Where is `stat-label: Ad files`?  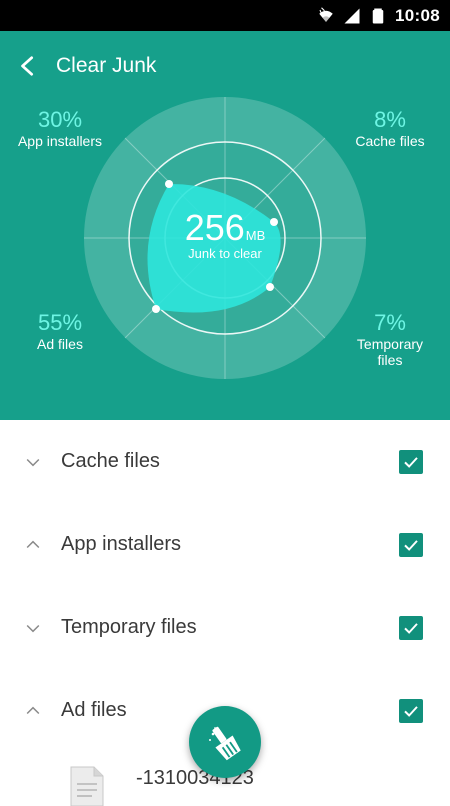 stat-label: Ad files is located at coordinates (60, 344).